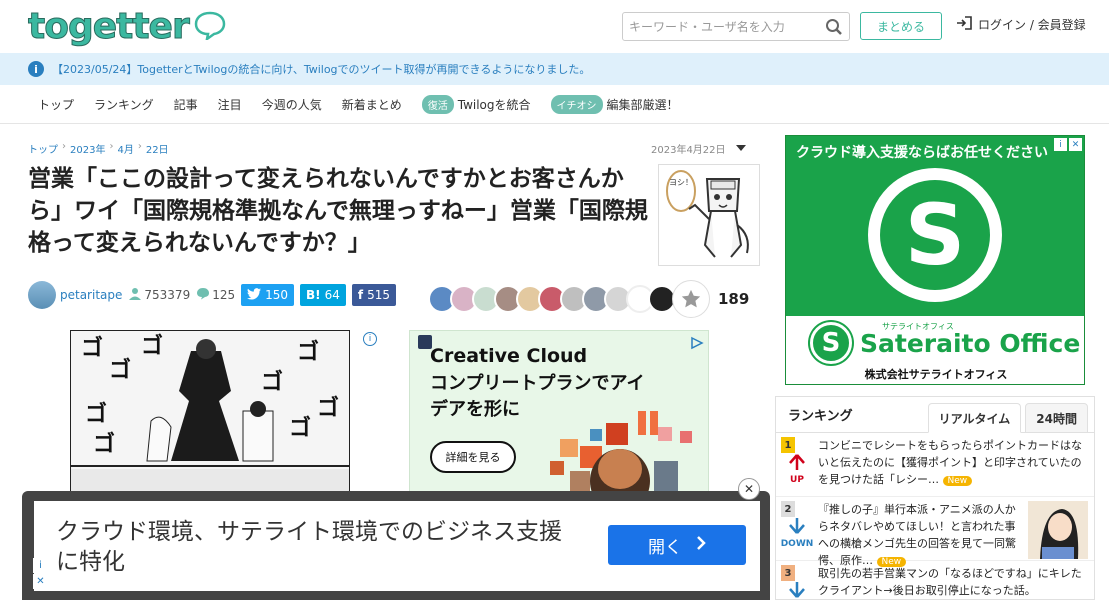 Image resolution: width=1109 pixels, height=600 pixels. I want to click on hatena-icon: B!, so click(313, 295).